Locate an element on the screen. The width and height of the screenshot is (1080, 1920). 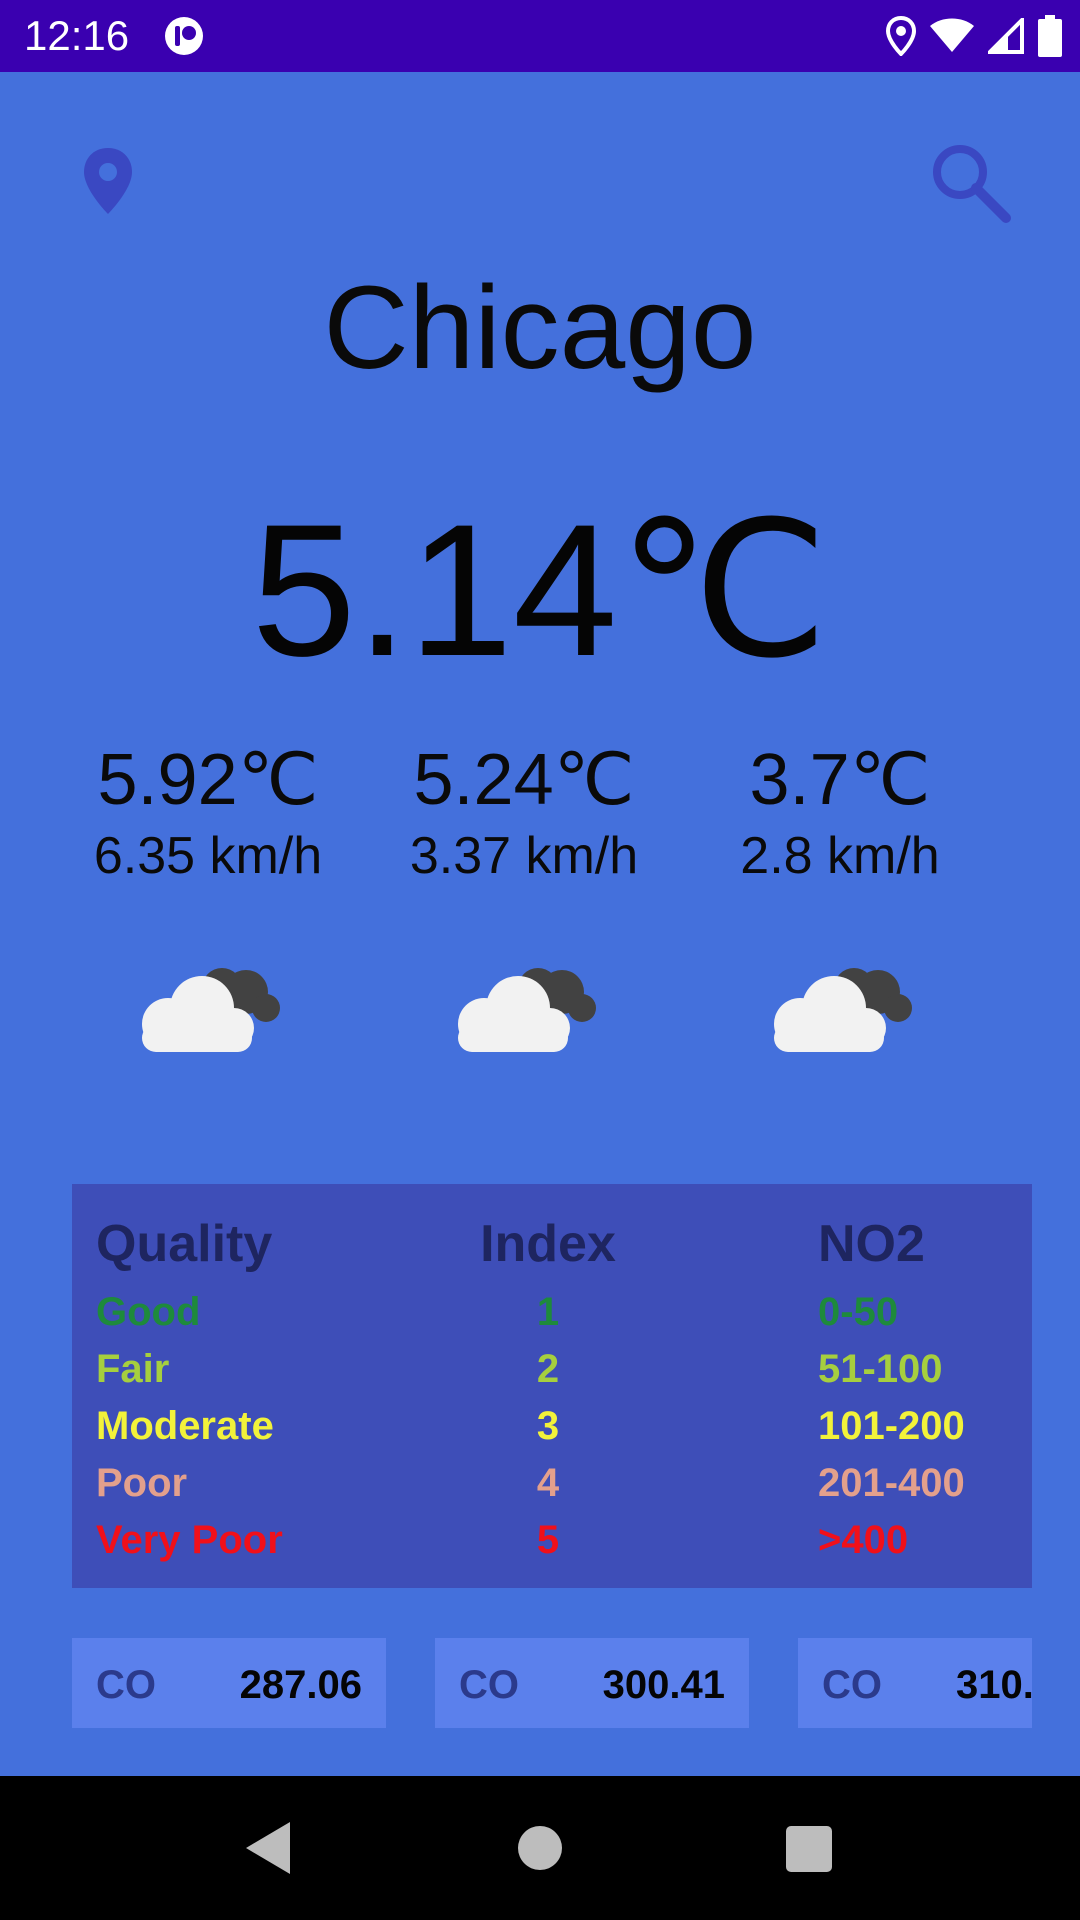
forecast-temp: 5.24℃ is located at coordinates (524, 780).